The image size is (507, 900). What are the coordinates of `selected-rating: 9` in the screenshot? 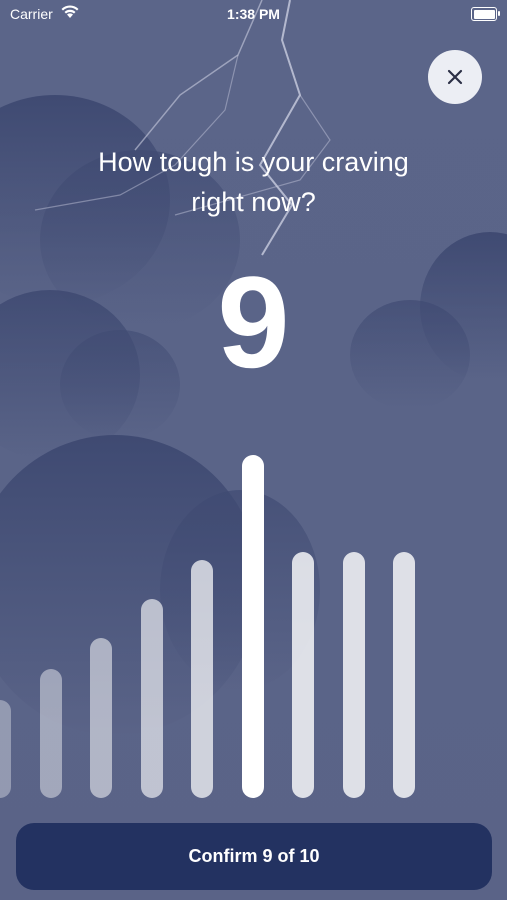 It's located at (253, 322).